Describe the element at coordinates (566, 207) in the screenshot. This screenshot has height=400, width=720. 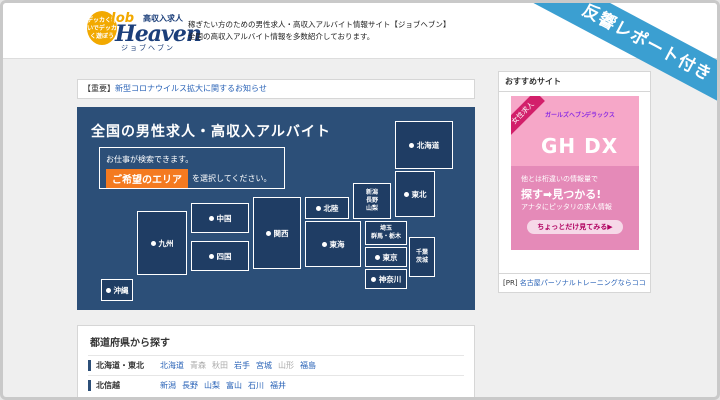
I see `banner-copy-3: アナタにピッタリの求人情報` at that location.